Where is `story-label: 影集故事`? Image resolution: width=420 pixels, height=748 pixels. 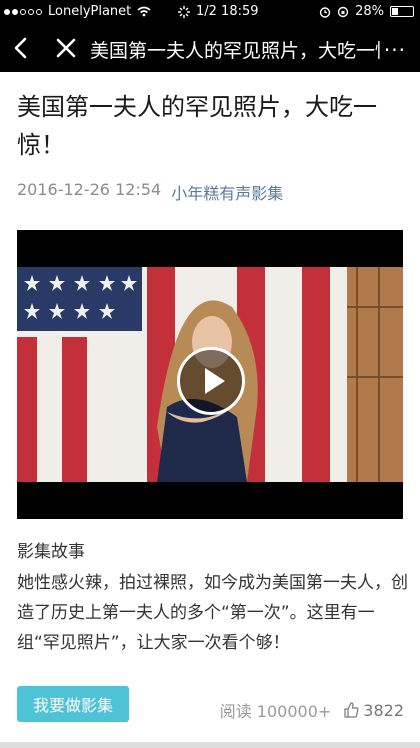
story-label: 影集故事 is located at coordinates (51, 552).